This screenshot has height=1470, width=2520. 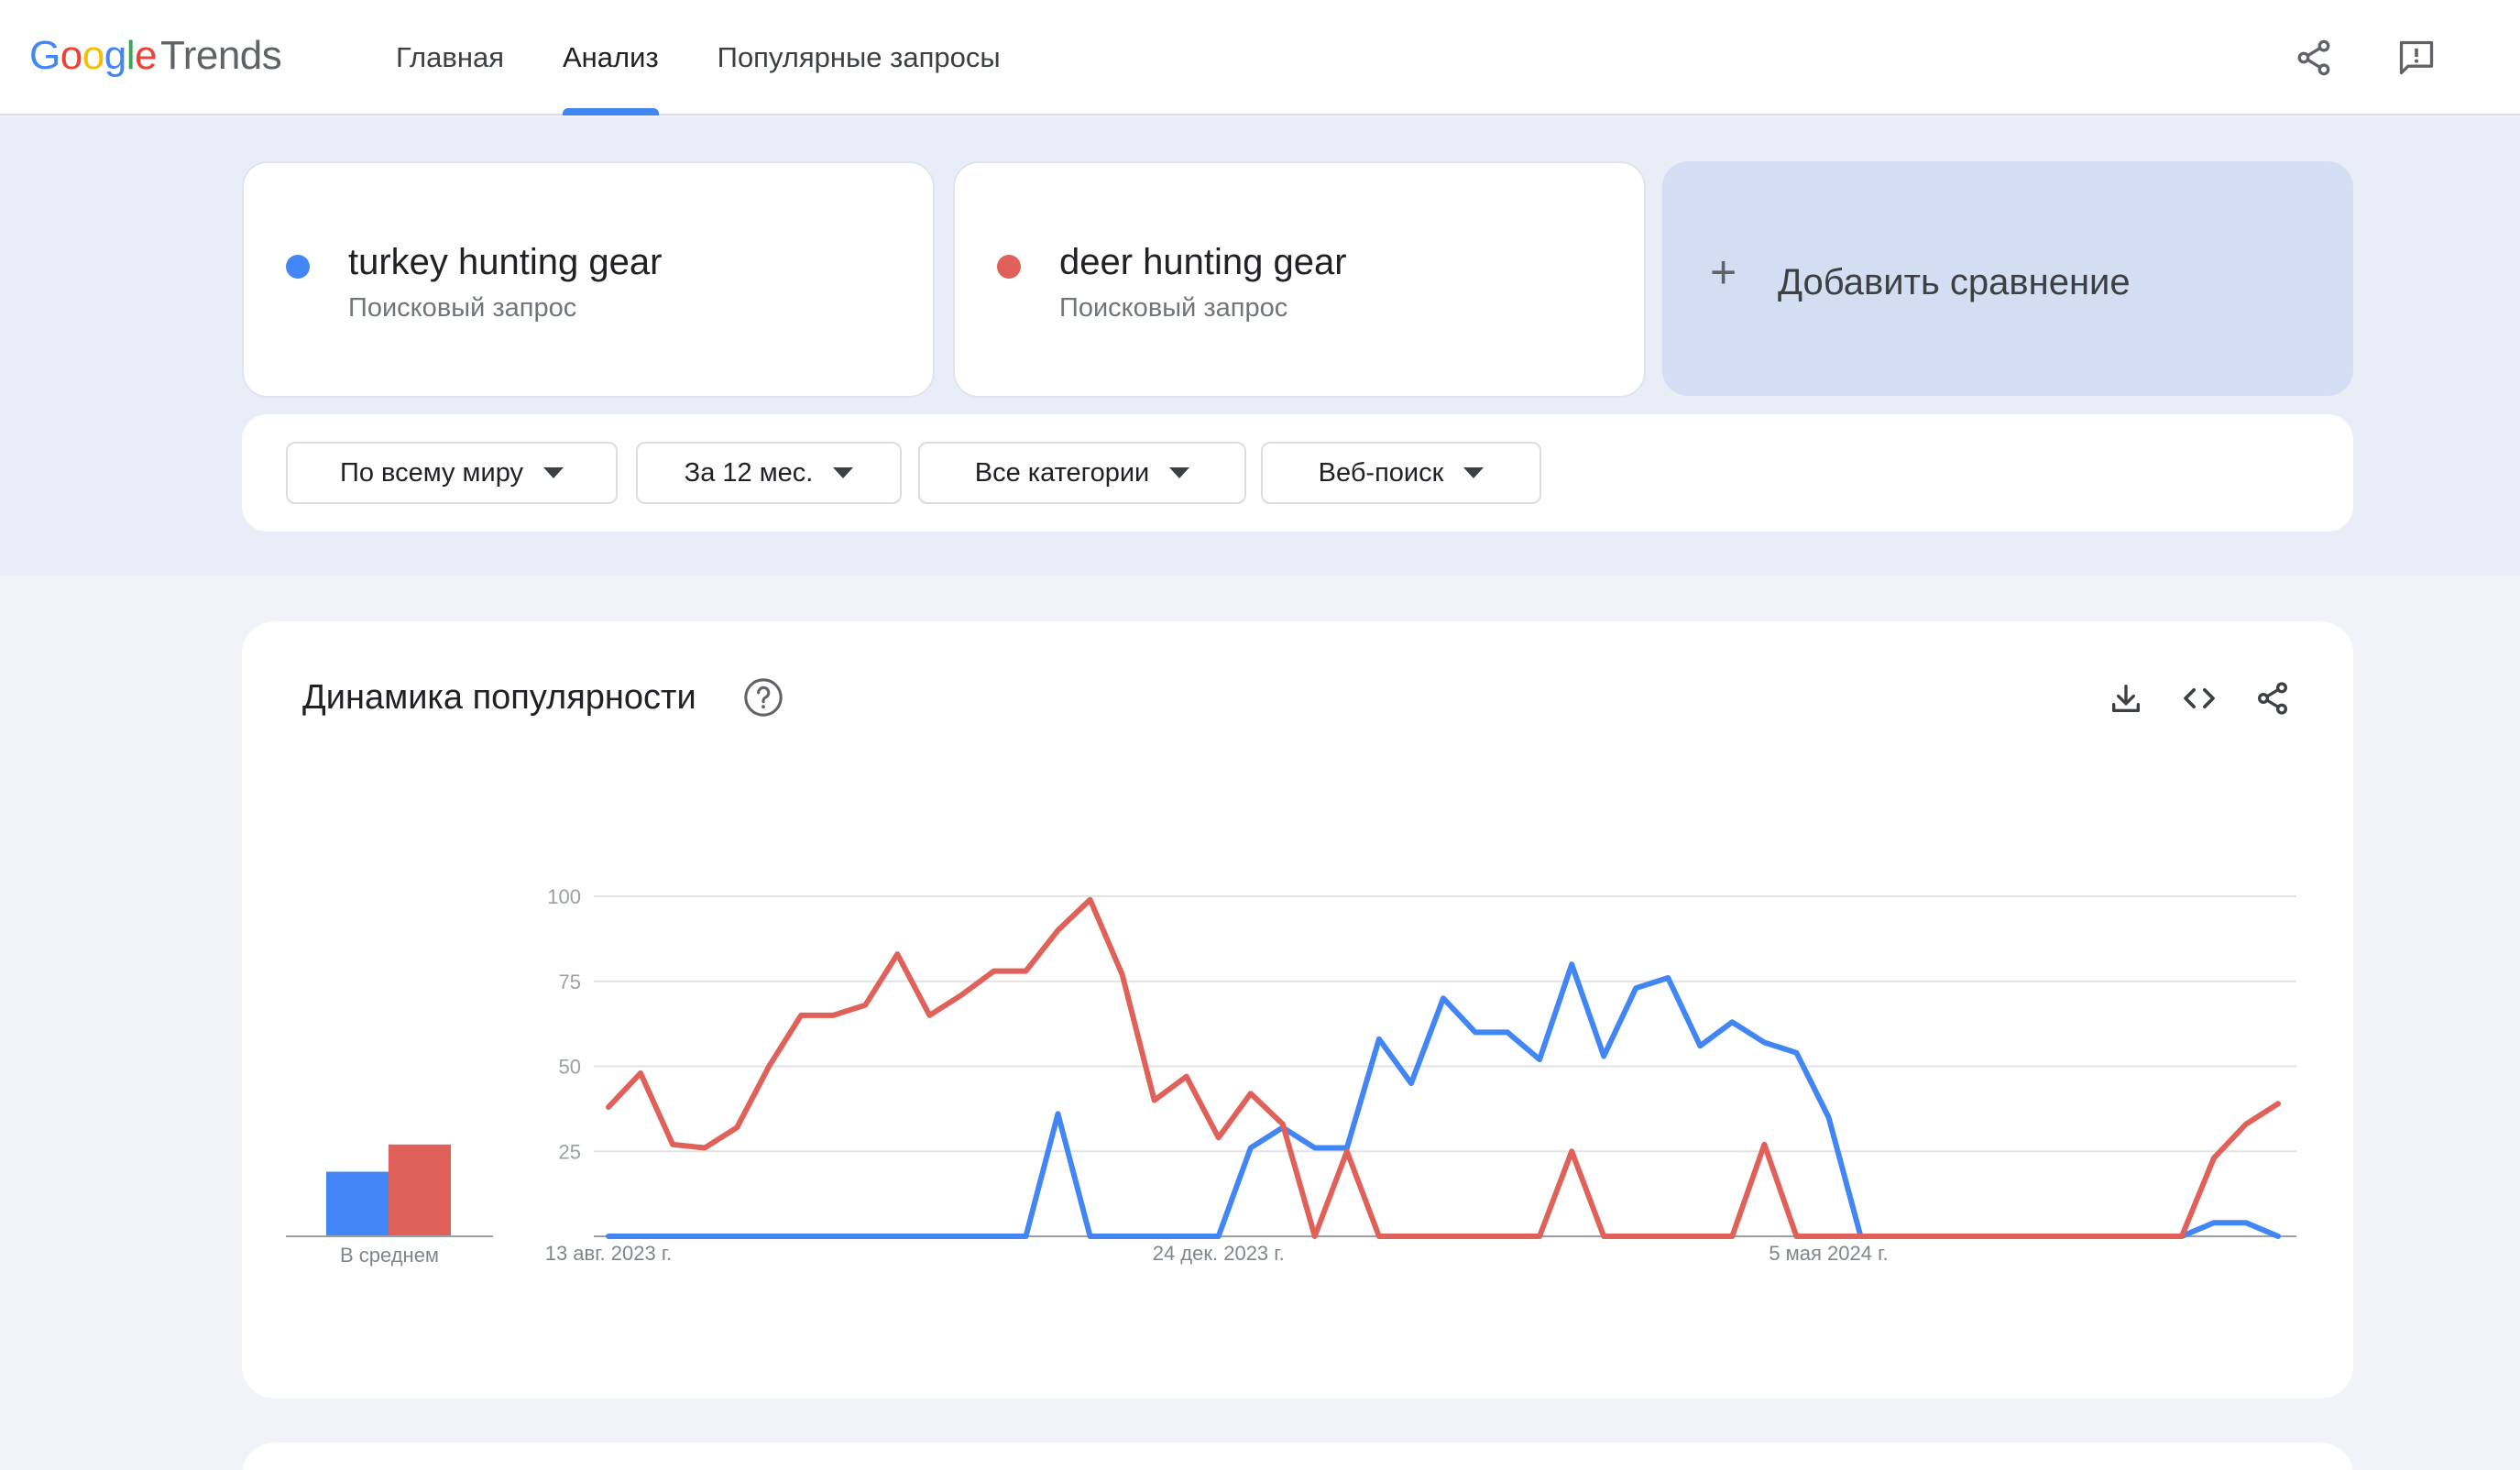 I want to click on filter-label: По всему миру, so click(x=431, y=472).